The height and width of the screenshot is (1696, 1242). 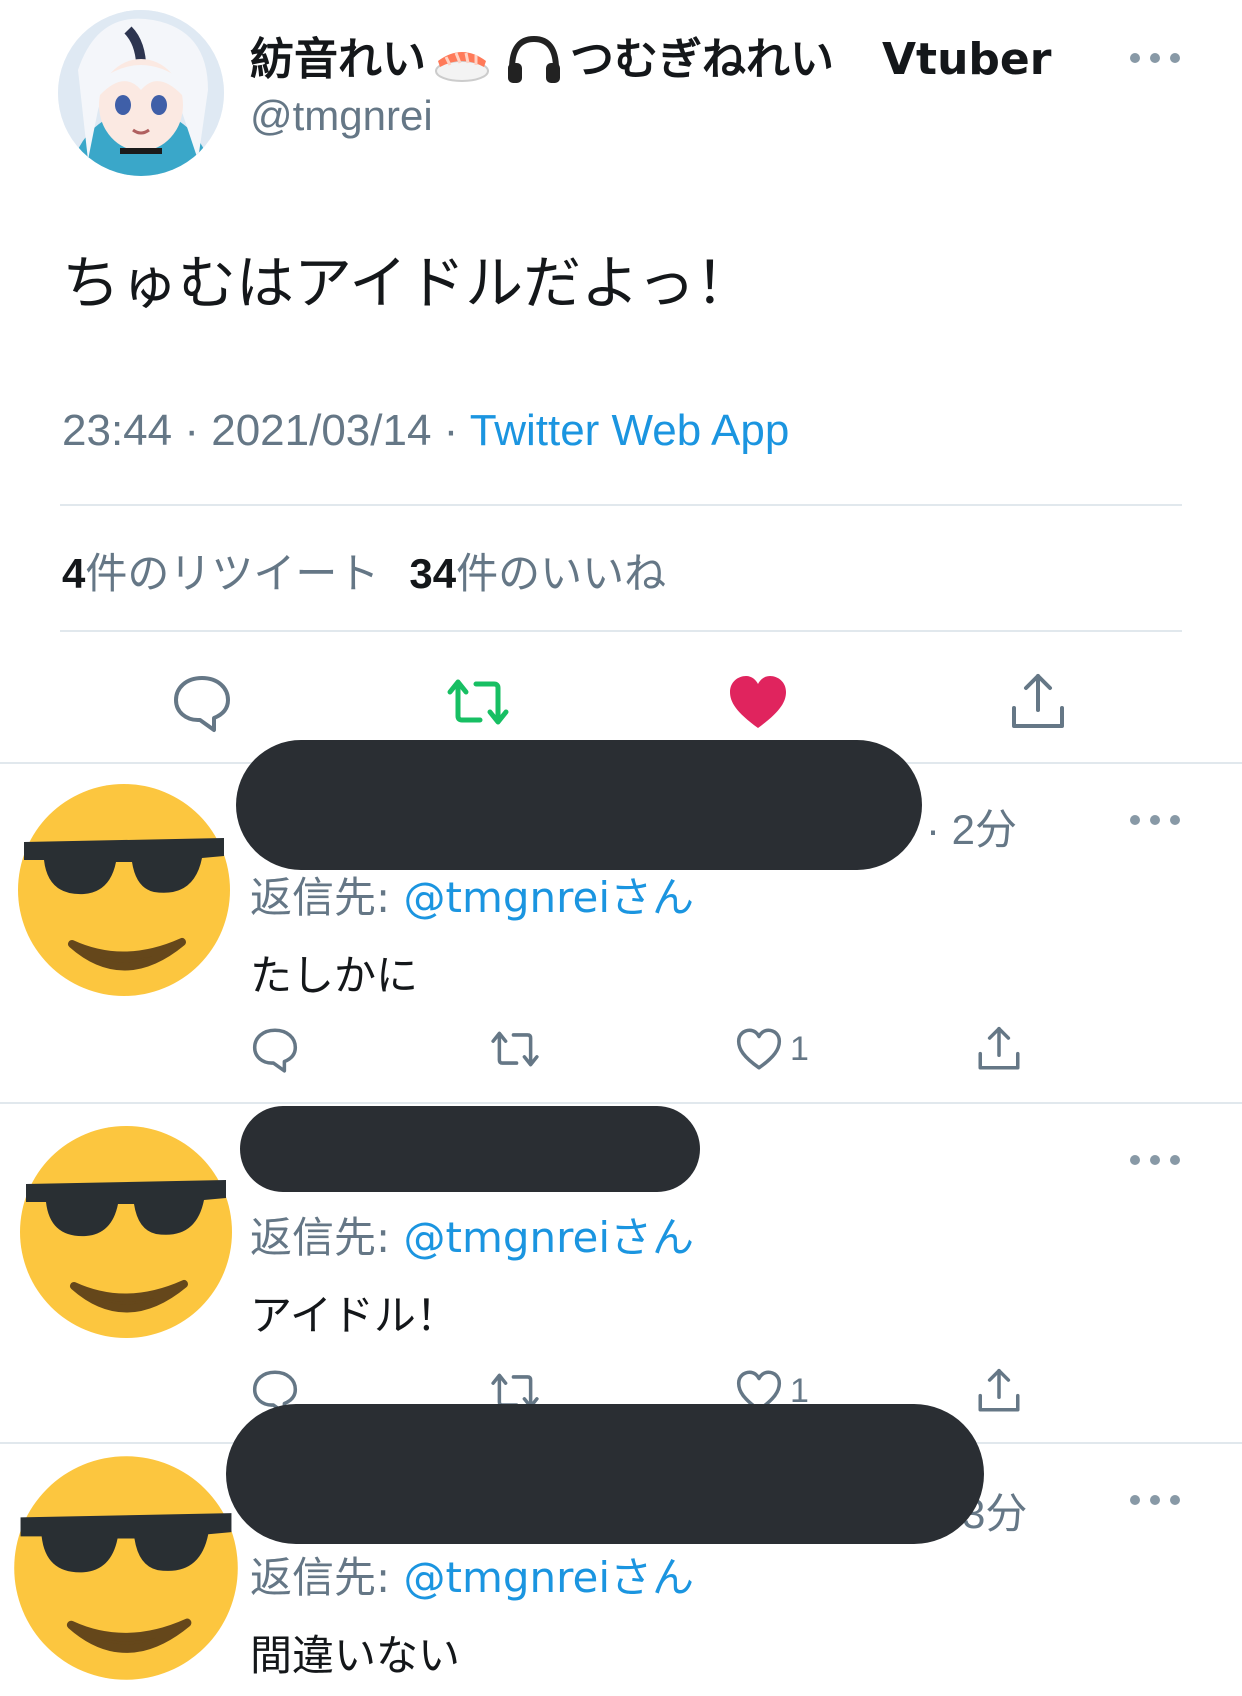 I want to click on tweet-meta: 23:44 · 2021/03/14 · Twitter Web App, so click(x=425, y=431).